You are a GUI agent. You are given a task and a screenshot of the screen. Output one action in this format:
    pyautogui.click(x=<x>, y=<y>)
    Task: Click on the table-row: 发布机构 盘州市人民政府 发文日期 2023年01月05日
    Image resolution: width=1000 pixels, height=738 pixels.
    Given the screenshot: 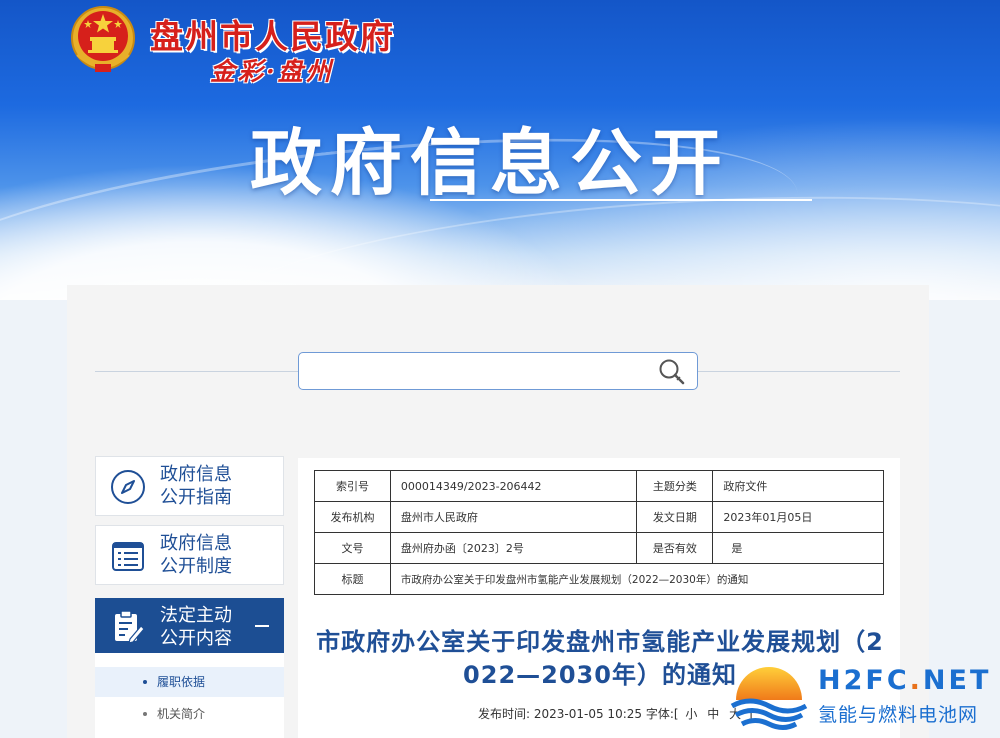 What is the action you would take?
    pyautogui.click(x=599, y=517)
    